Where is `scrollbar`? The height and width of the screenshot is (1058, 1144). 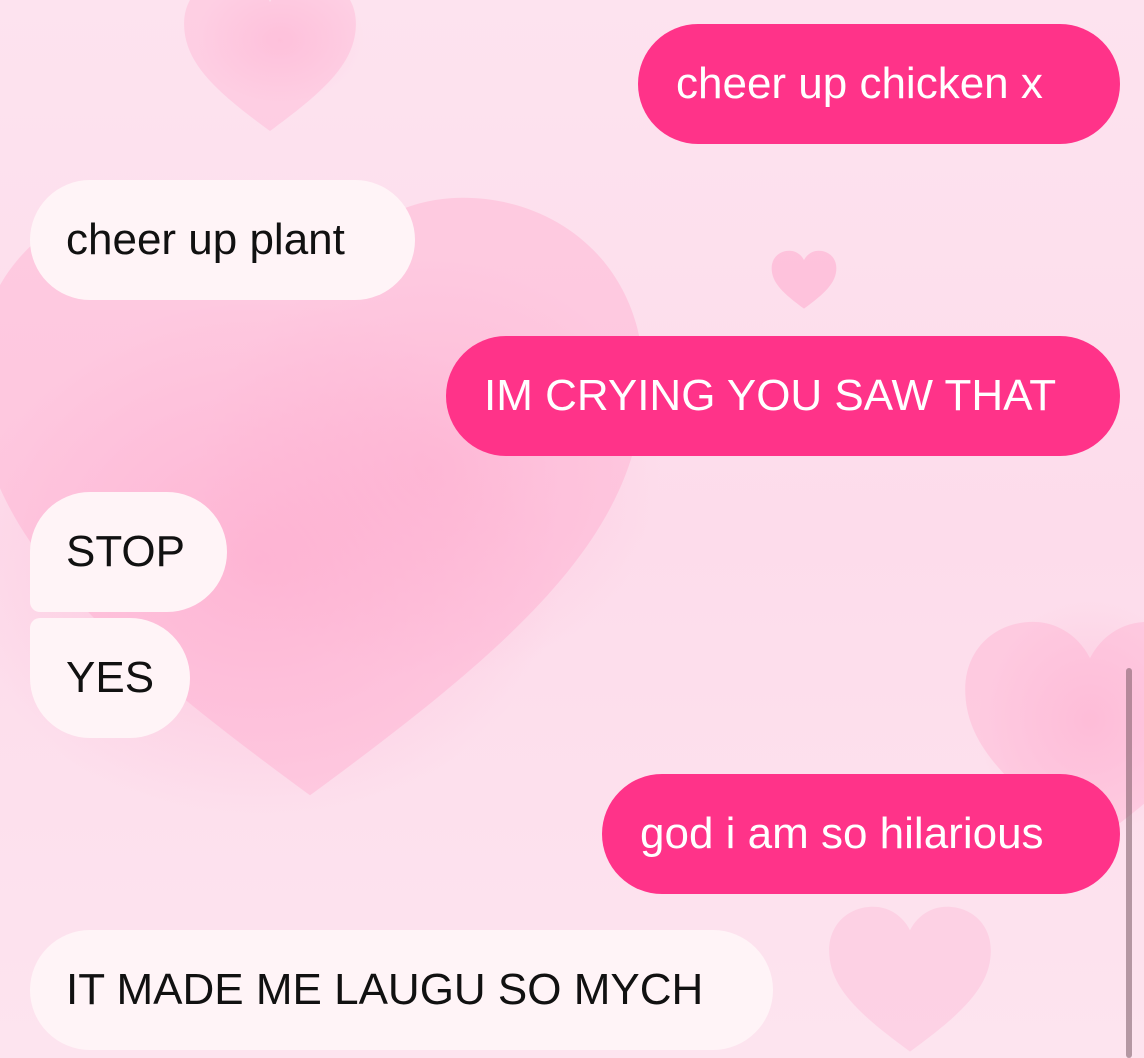 scrollbar is located at coordinates (1129, 863).